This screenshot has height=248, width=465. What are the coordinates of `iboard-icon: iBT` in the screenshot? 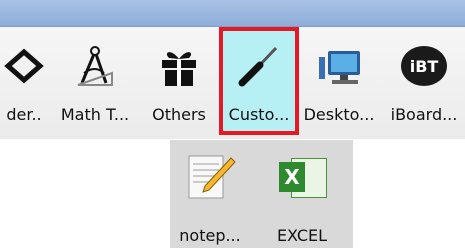 It's located at (424, 66).